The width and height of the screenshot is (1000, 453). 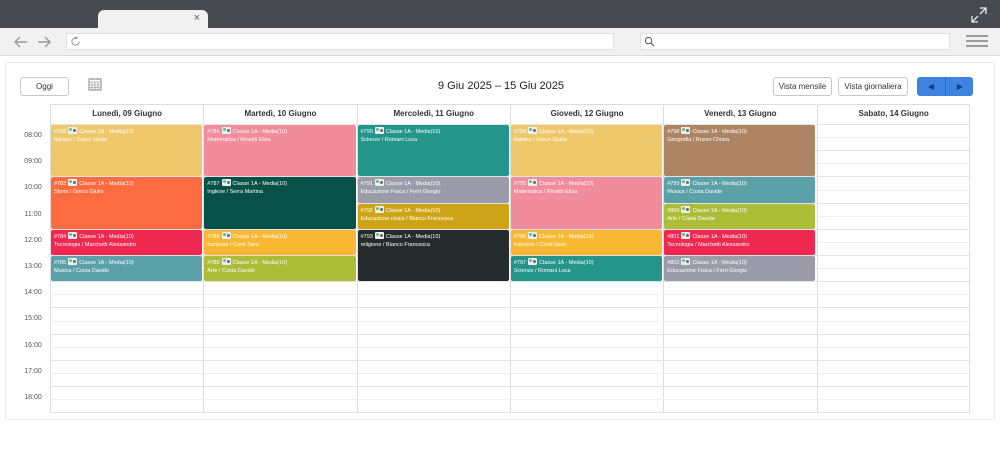 I want to click on lesson-header: #797 Classe 1A - Media(10), so click(x=586, y=262).